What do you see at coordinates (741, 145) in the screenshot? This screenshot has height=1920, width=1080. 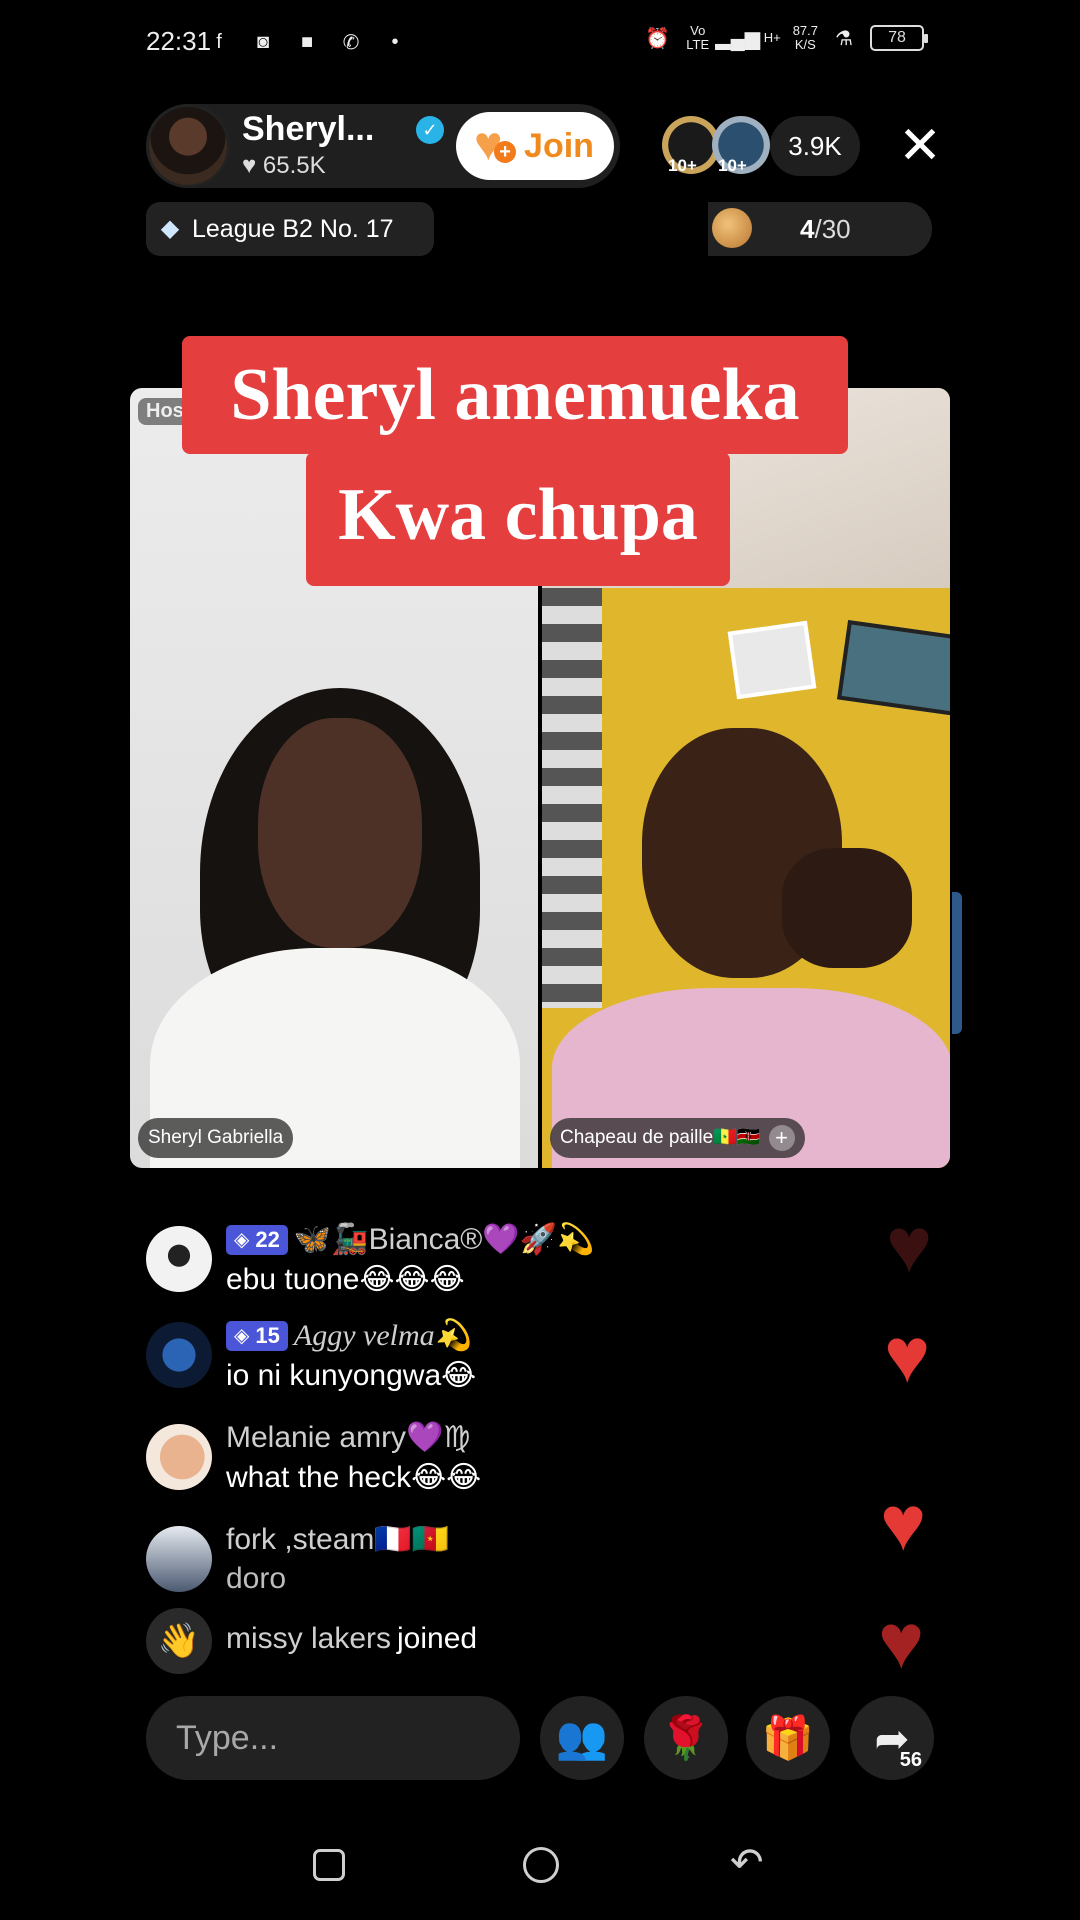 I see `top-viewer-avatar-2: 10+` at bounding box center [741, 145].